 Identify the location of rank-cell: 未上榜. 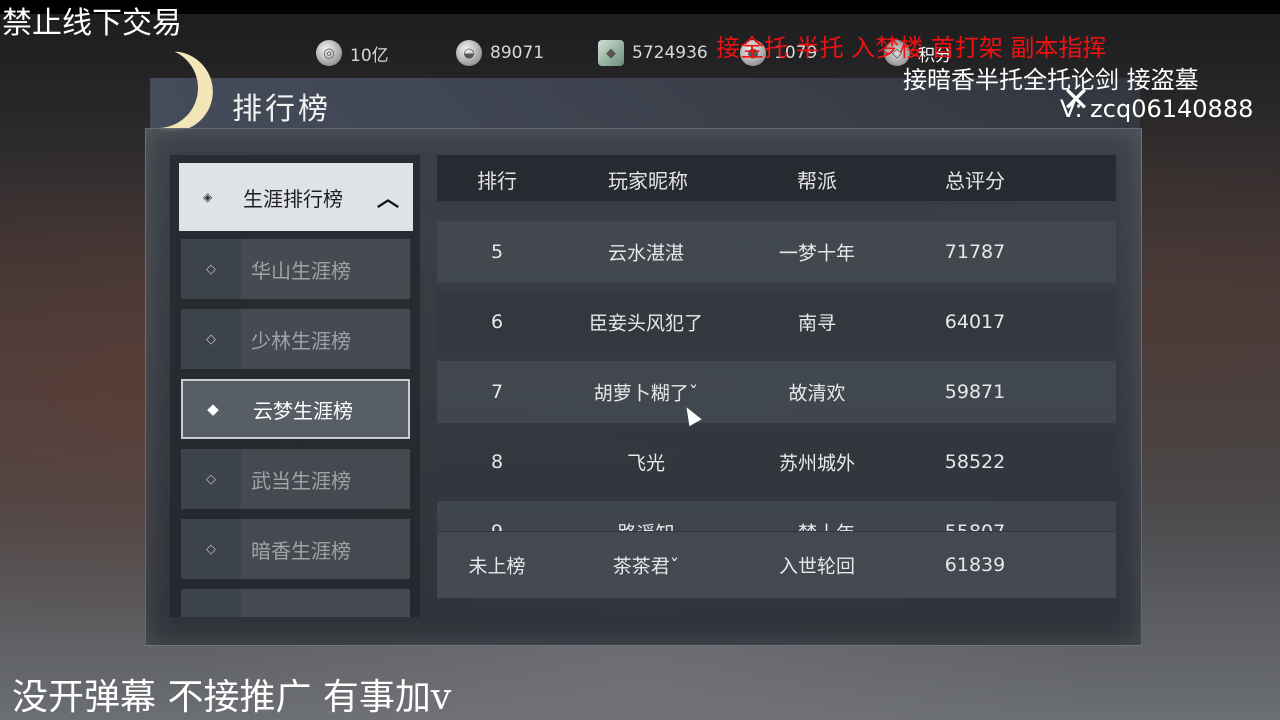
(497, 566).